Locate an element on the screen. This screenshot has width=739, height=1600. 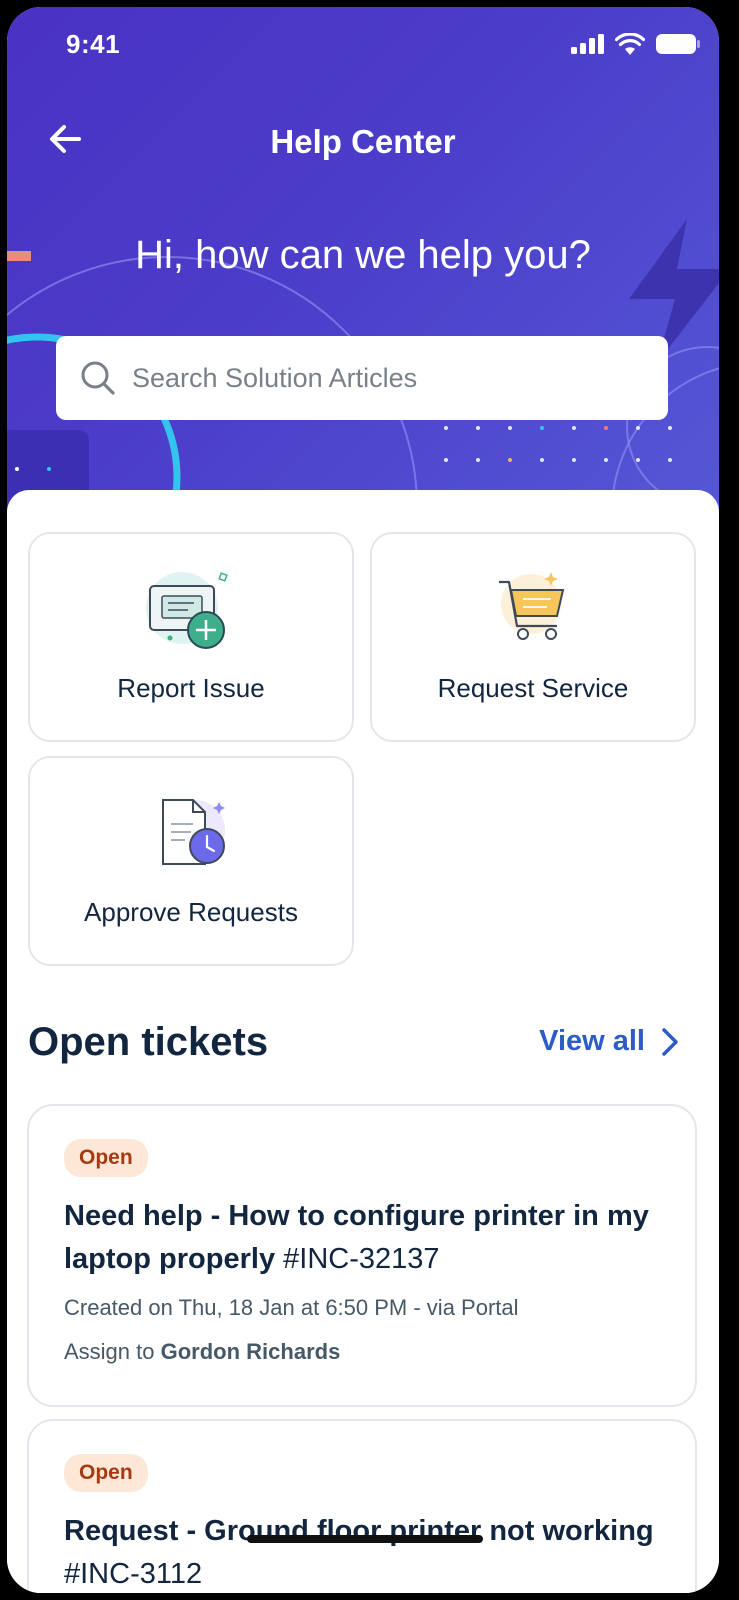
view-all-label: View all is located at coordinates (592, 1041).